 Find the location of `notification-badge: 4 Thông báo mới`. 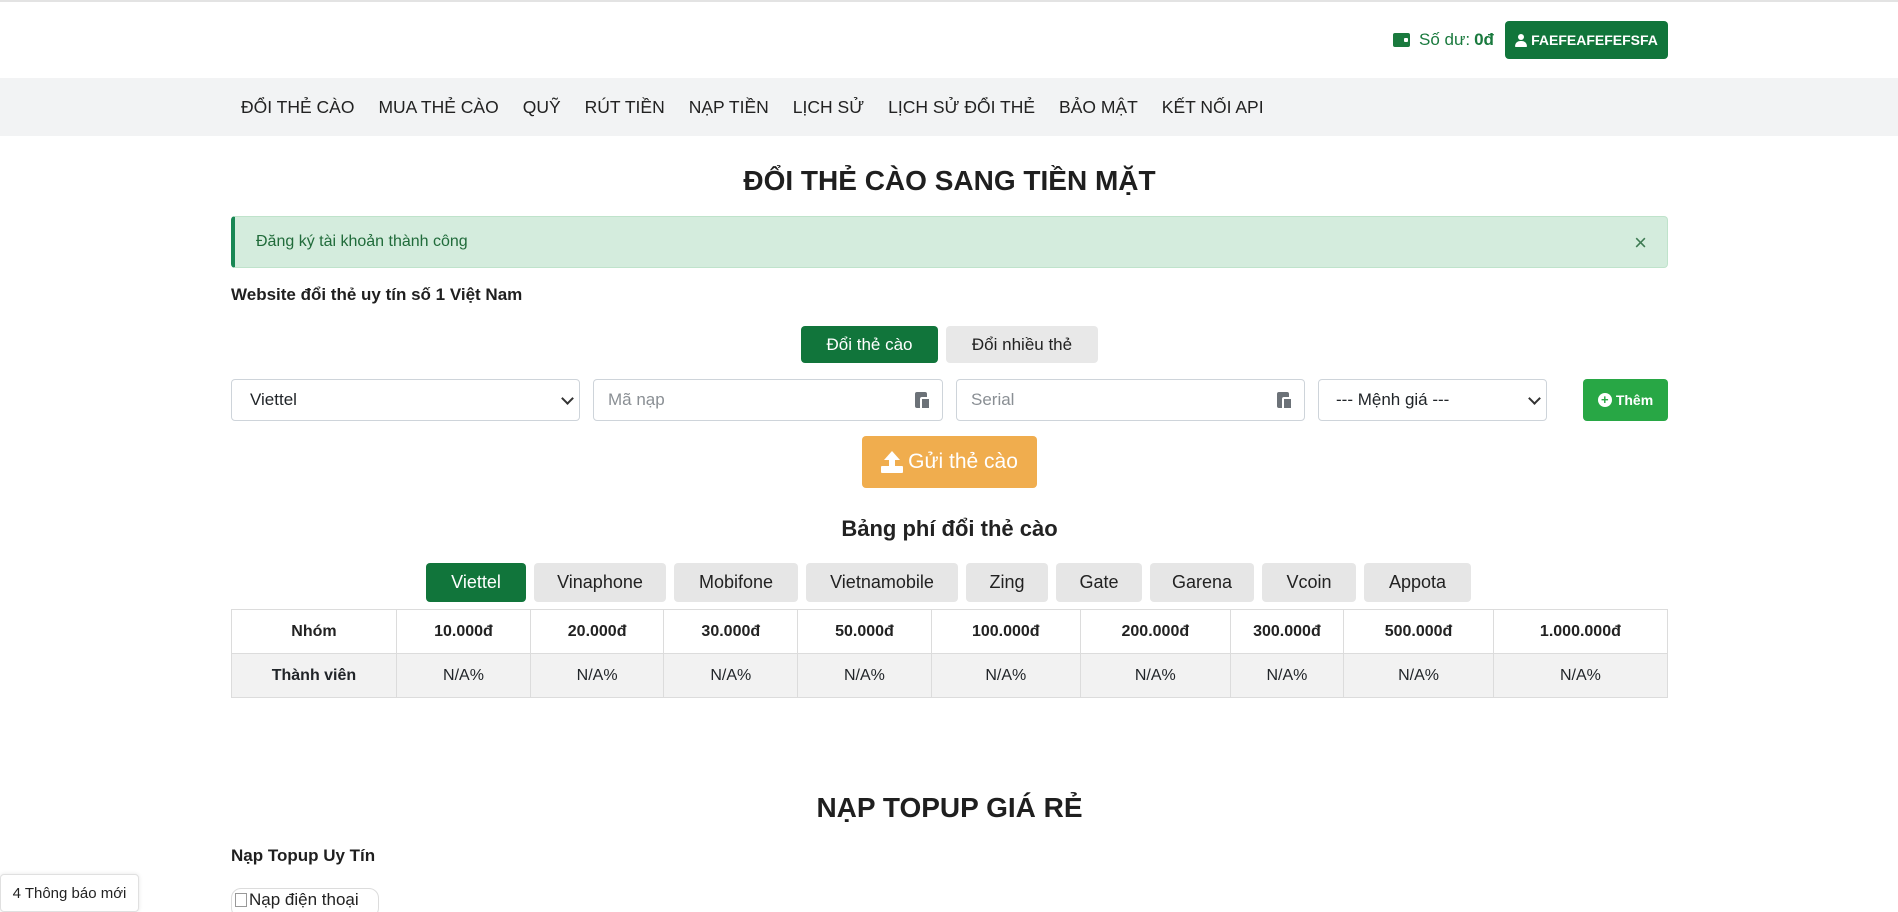

notification-badge: 4 Thông báo mới is located at coordinates (69, 893).